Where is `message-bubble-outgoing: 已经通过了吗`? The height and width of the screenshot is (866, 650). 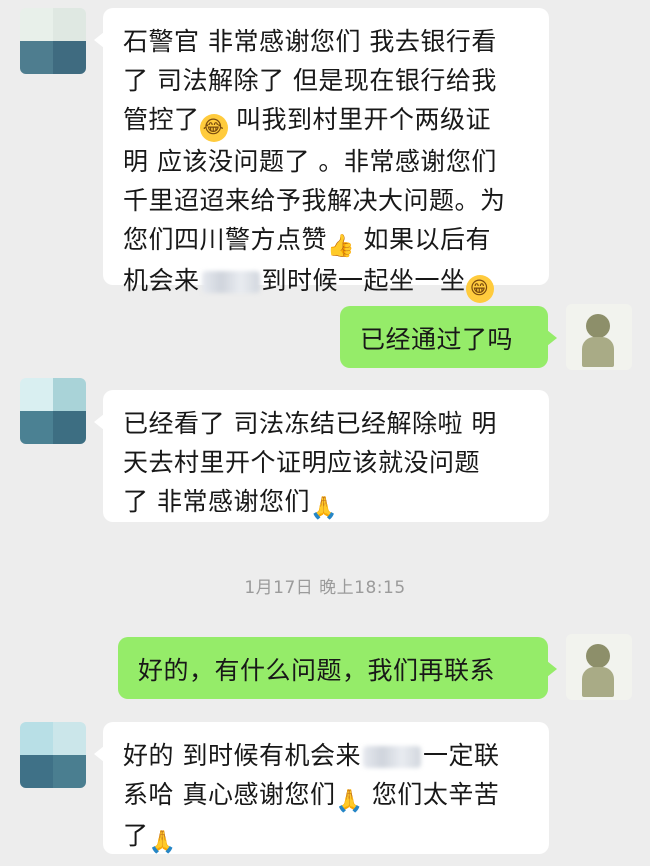 message-bubble-outgoing: 已经通过了吗 is located at coordinates (448, 337).